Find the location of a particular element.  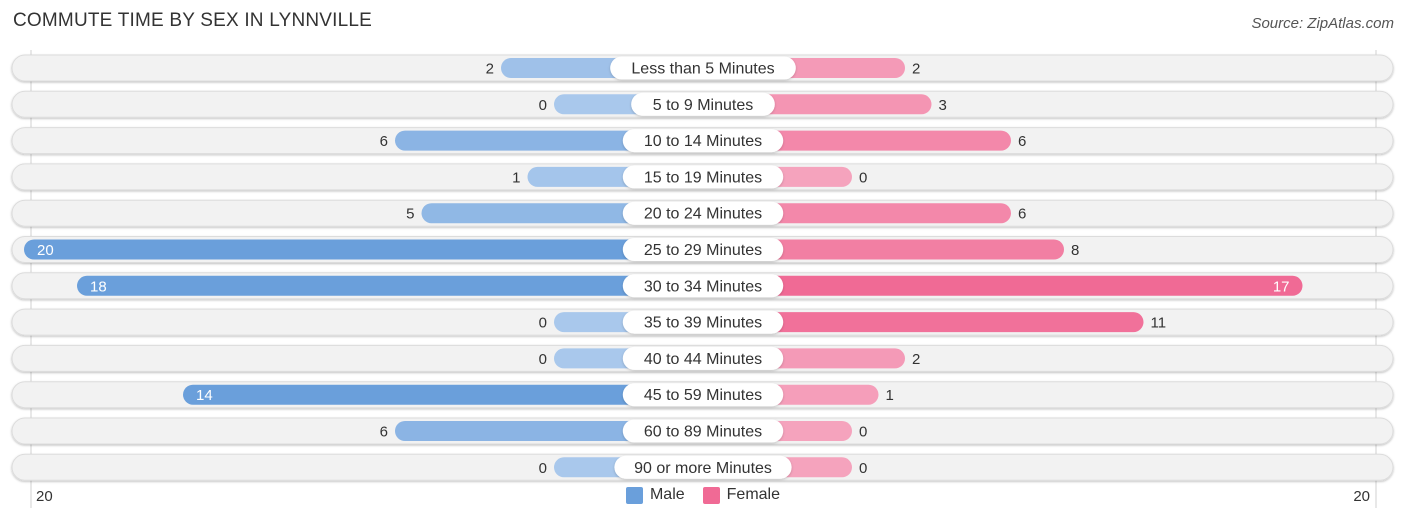

chart-row: Less than 5 Minutes 2 2 is located at coordinates (702, 68).